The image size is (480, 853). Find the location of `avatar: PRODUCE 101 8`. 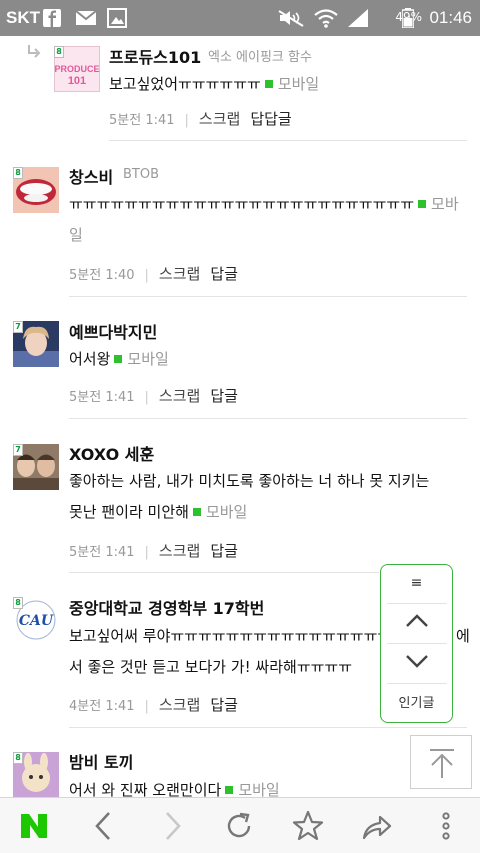

avatar: PRODUCE 101 8 is located at coordinates (77, 69).